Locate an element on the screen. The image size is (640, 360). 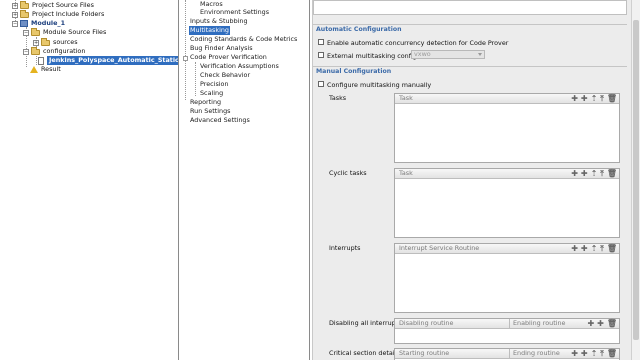
tree-item-result: Result is located at coordinates (45, 69).